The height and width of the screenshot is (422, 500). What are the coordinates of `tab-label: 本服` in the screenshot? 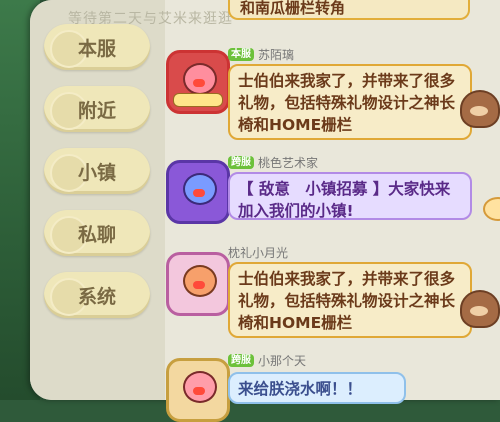 It's located at (97, 49).